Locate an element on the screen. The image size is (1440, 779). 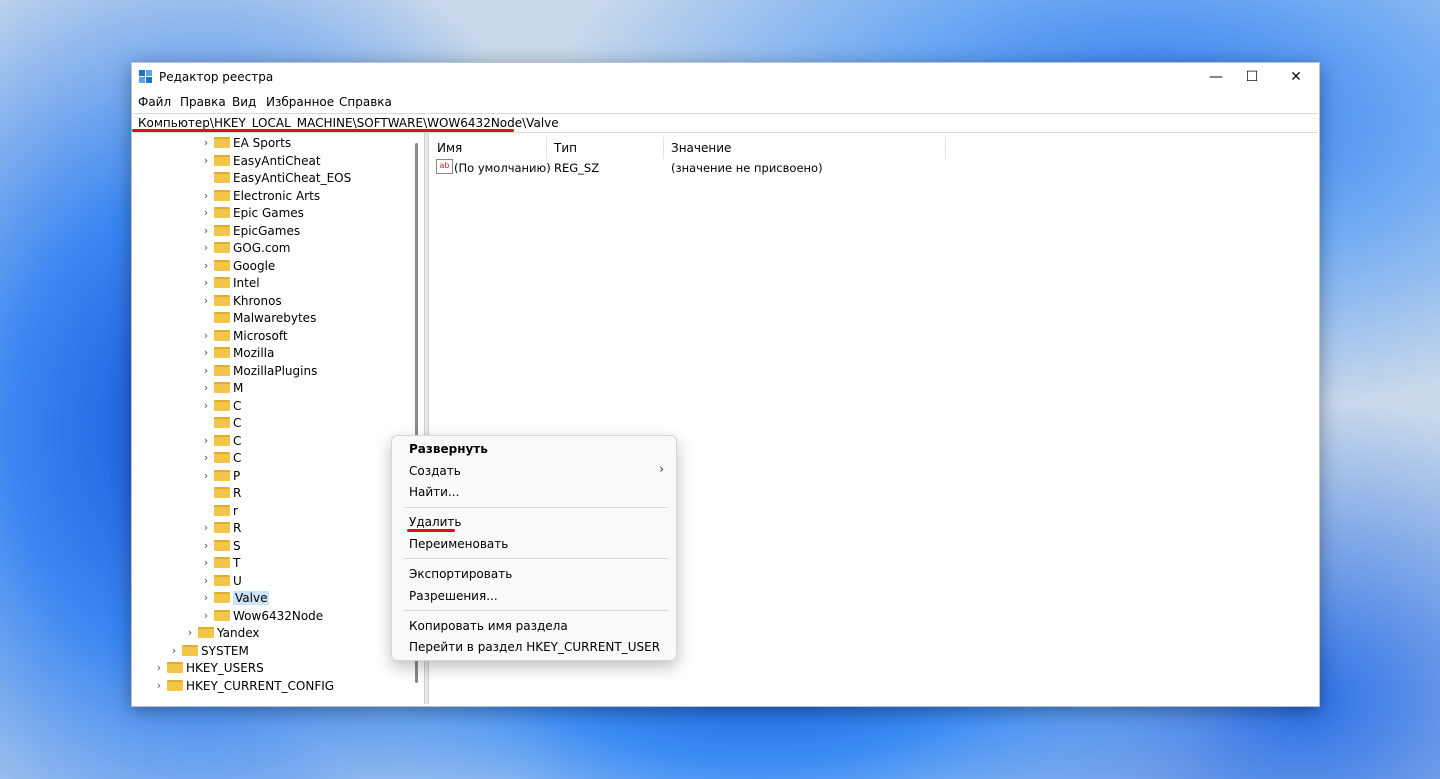
ctx-create: Создать is located at coordinates (435, 471).